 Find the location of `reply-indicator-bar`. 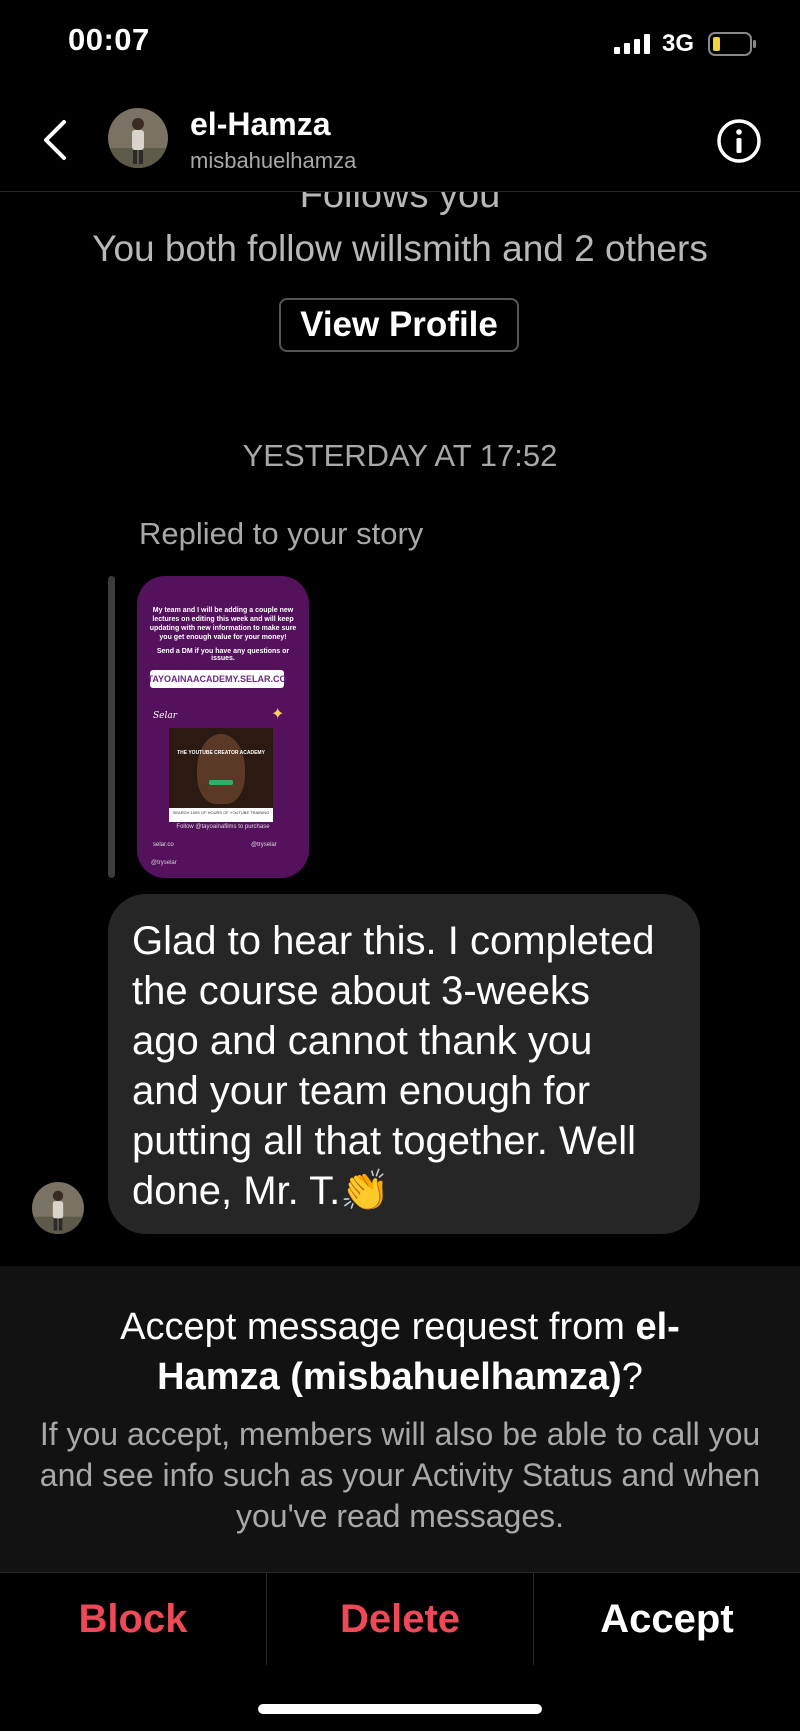

reply-indicator-bar is located at coordinates (111, 727).